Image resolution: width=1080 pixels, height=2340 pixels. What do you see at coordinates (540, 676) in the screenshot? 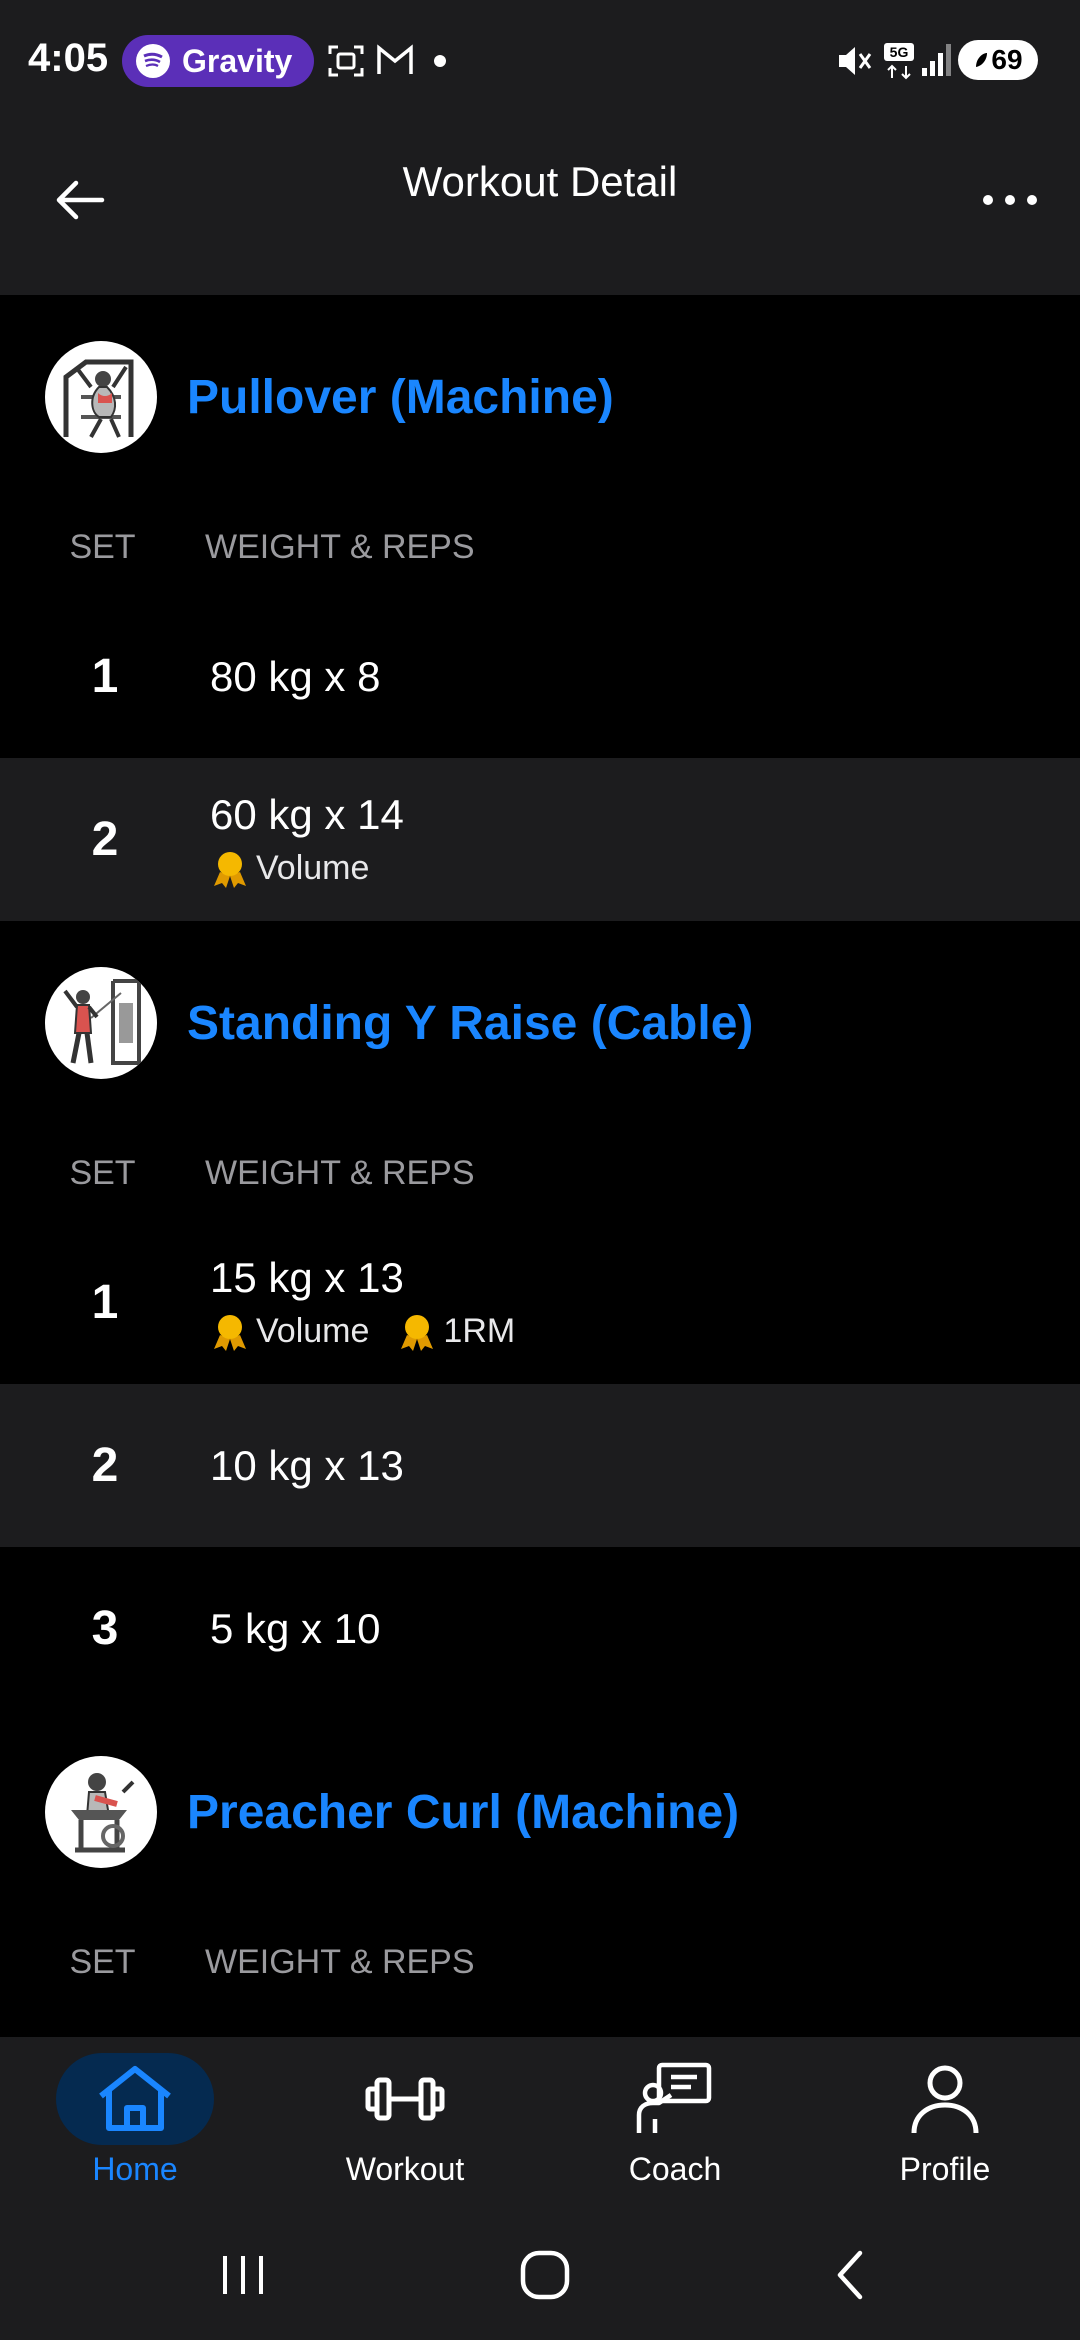
I see `set-row: 1 80 kg x 8` at bounding box center [540, 676].